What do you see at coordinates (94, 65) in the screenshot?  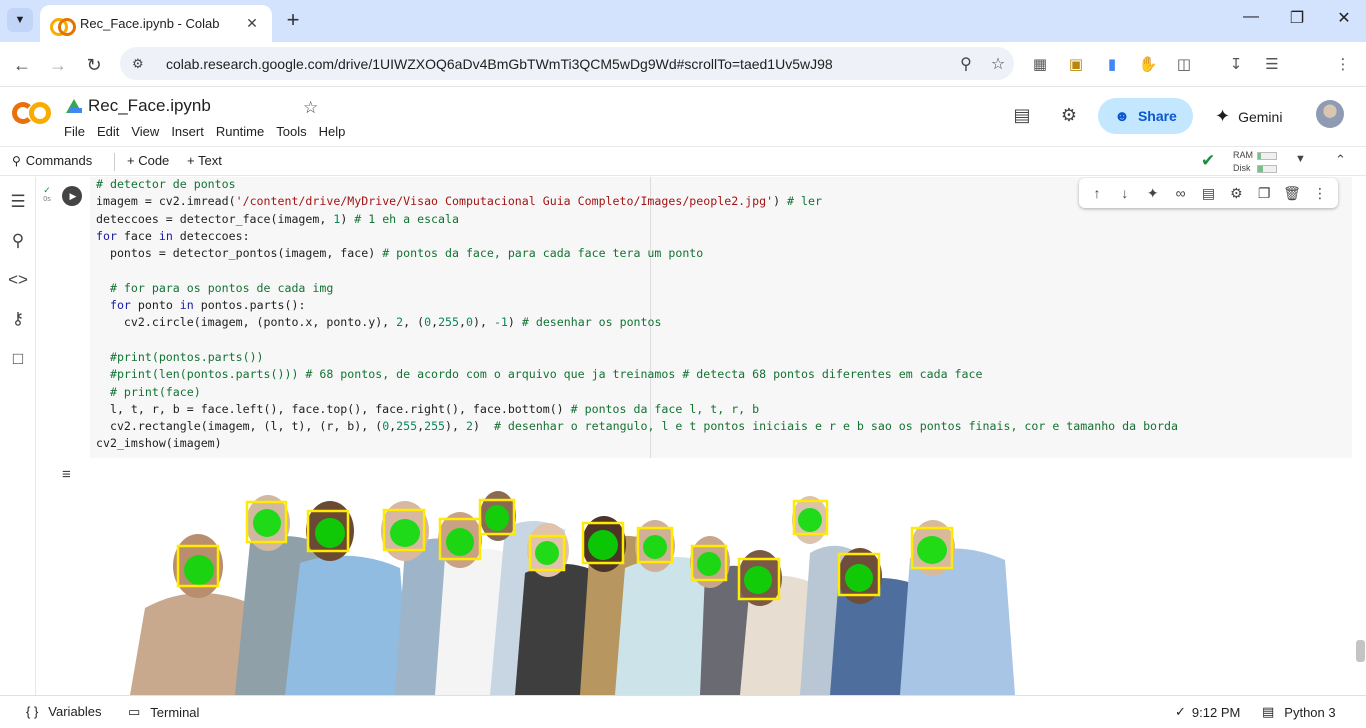 I see `reload-icon: ↻` at bounding box center [94, 65].